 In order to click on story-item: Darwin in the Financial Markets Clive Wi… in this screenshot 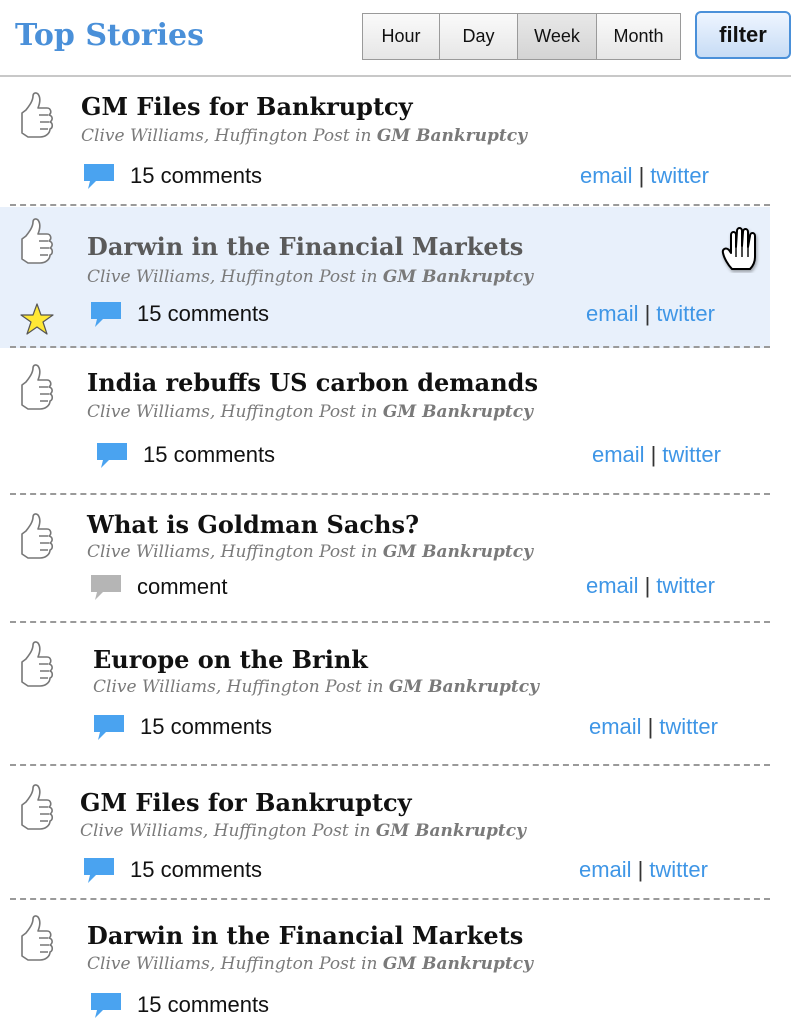, I will do `click(385, 964)`.